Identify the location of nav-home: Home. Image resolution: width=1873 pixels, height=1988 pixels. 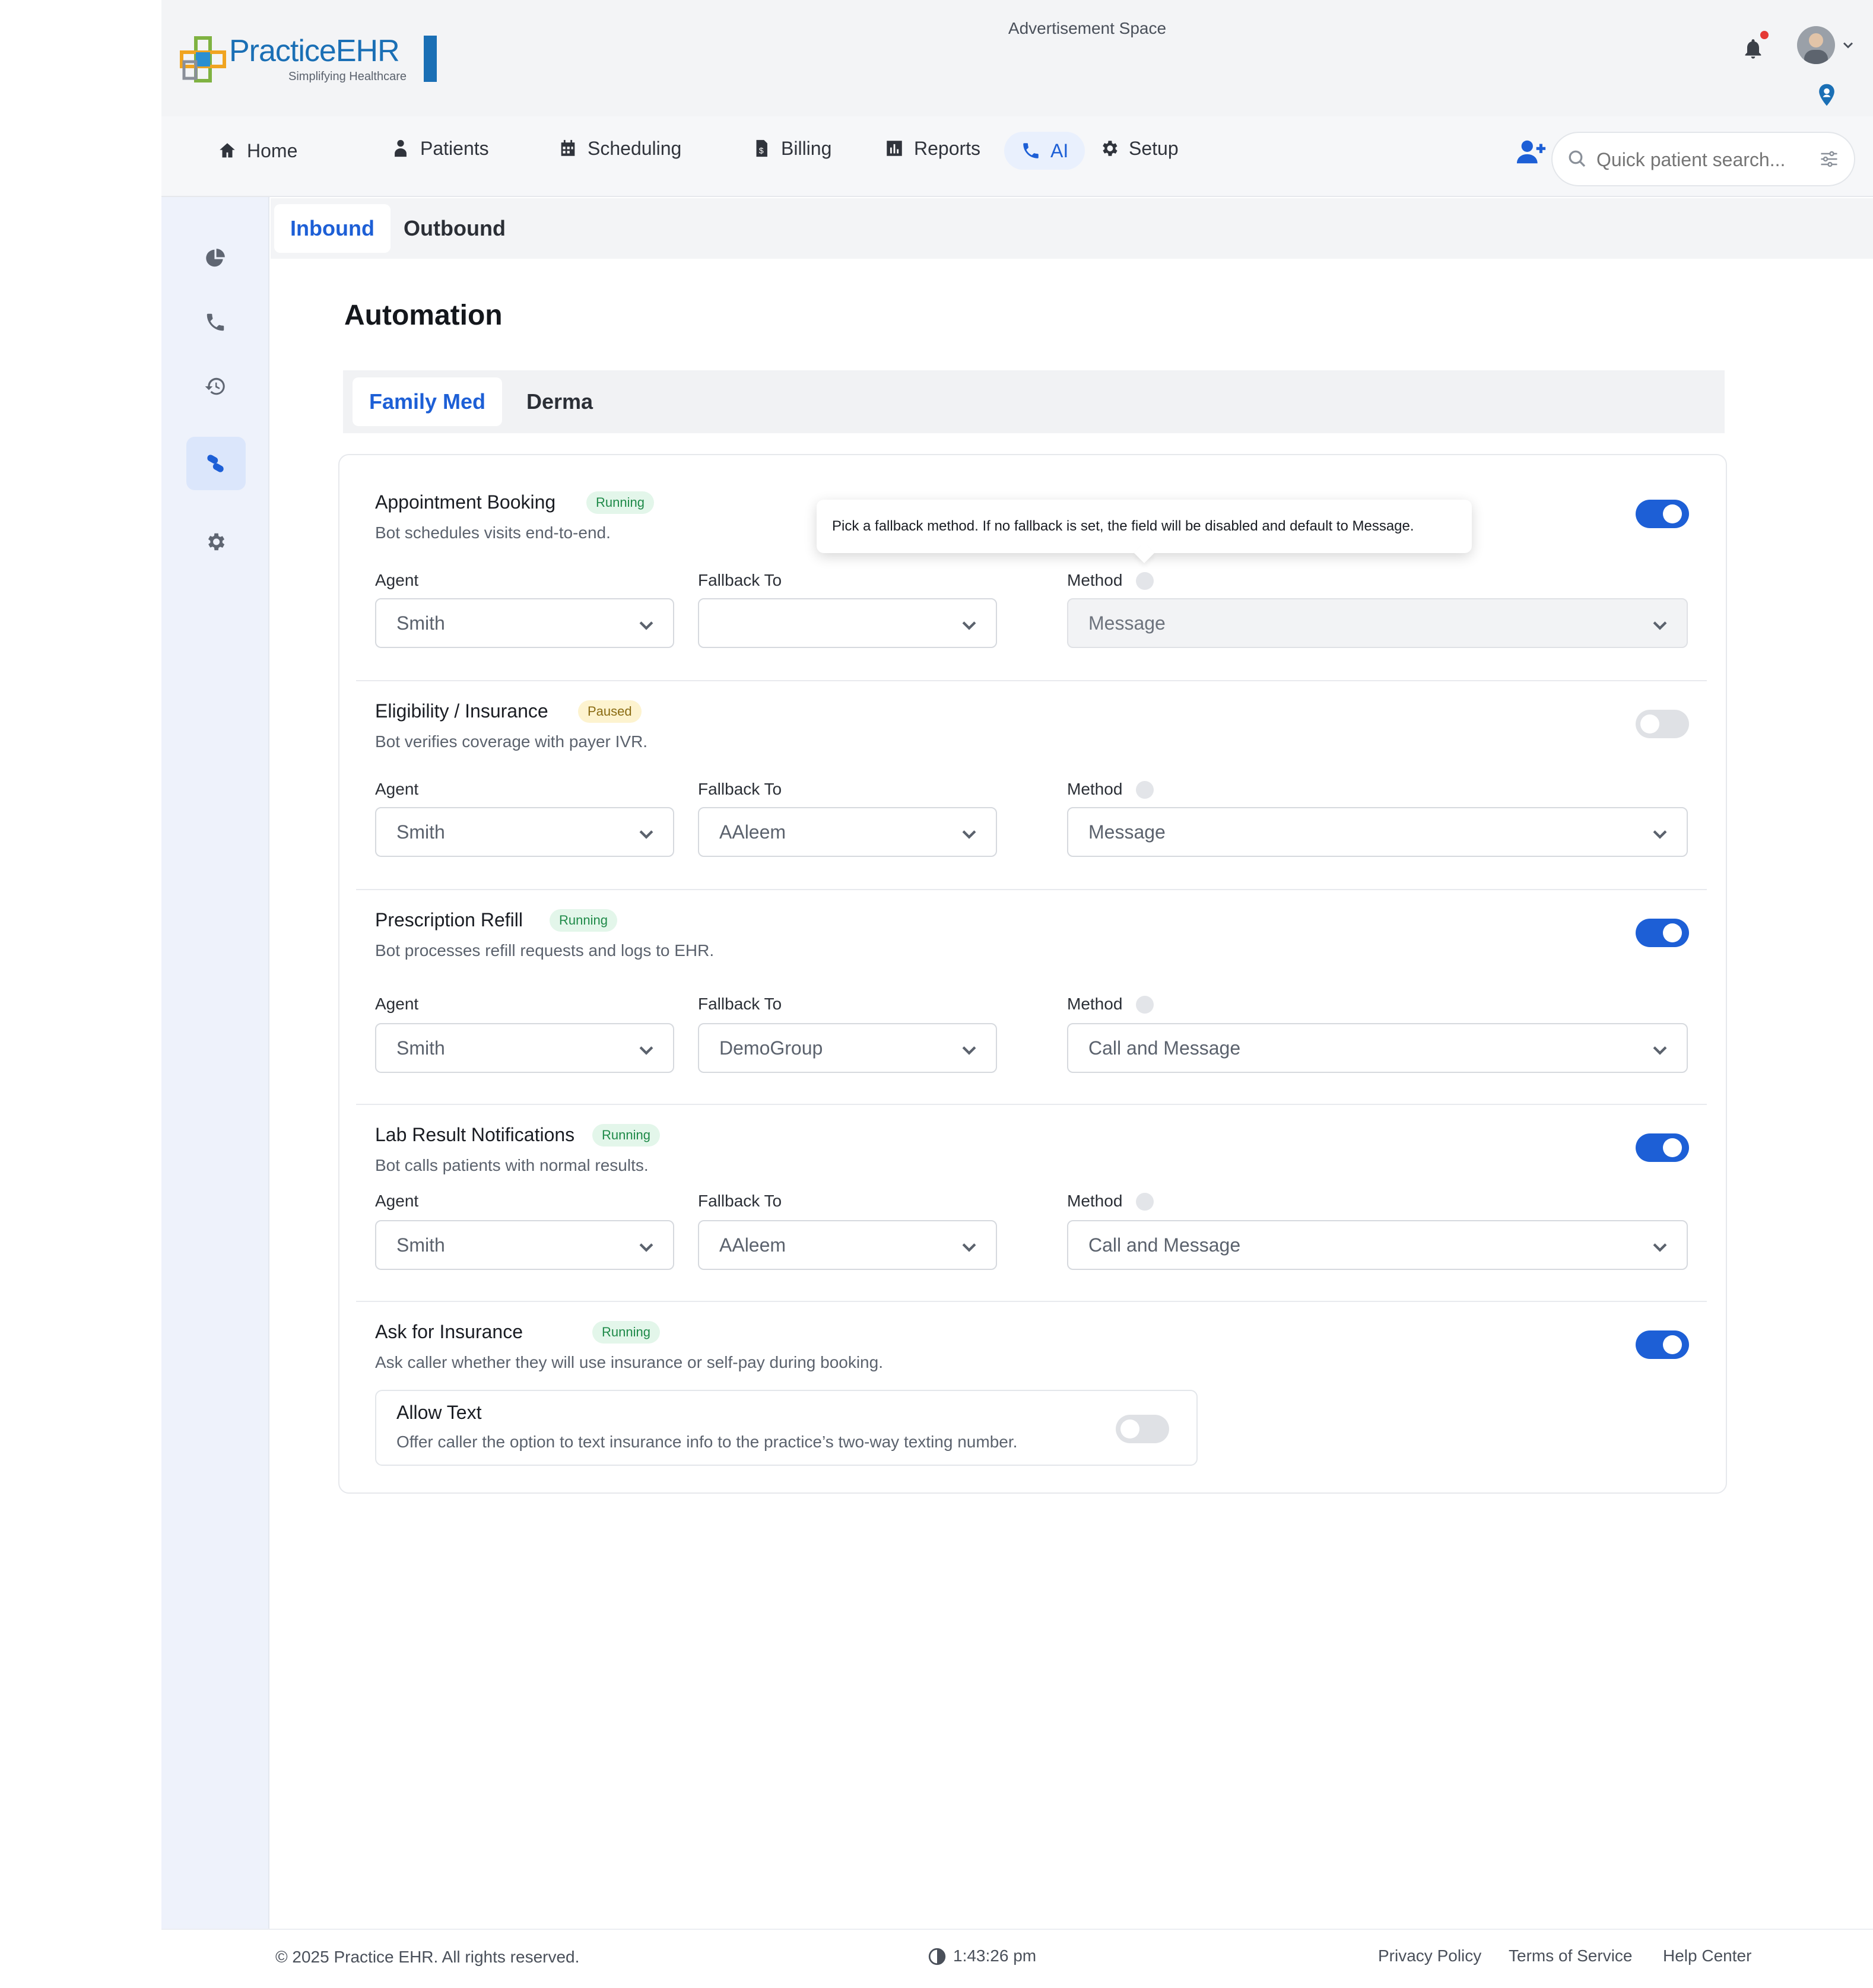
(257, 151).